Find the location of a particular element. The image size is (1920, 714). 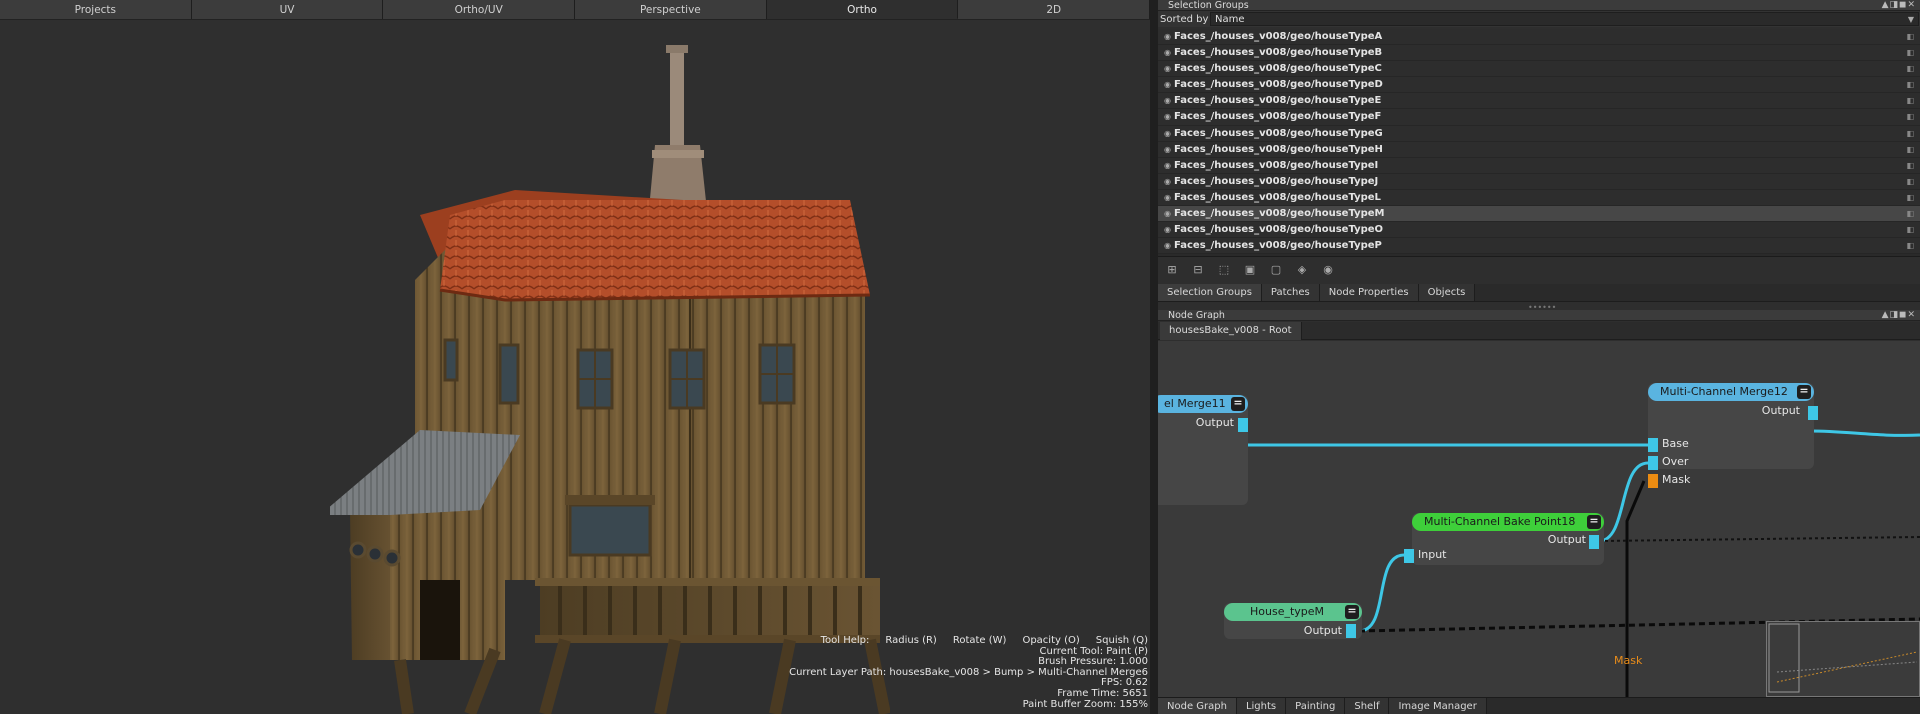

selection-group-label: Faces_/houses_v008/geo/houseTypeF is located at coordinates (1278, 117).